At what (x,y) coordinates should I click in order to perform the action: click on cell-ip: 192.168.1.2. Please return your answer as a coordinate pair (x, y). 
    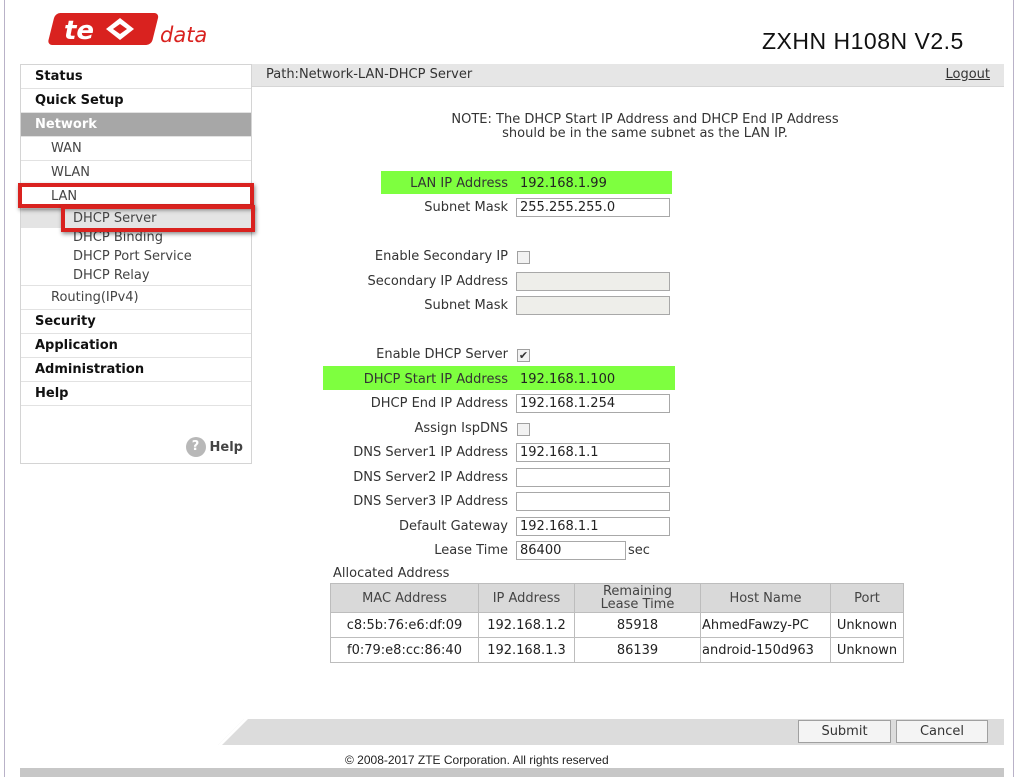
    Looking at the image, I should click on (526, 625).